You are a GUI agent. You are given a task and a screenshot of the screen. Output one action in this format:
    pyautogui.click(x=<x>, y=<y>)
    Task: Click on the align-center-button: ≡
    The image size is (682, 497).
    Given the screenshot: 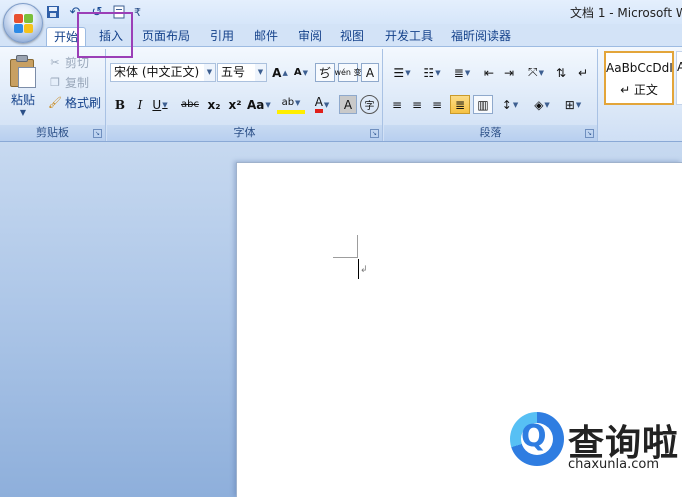 What is the action you would take?
    pyautogui.click(x=417, y=104)
    